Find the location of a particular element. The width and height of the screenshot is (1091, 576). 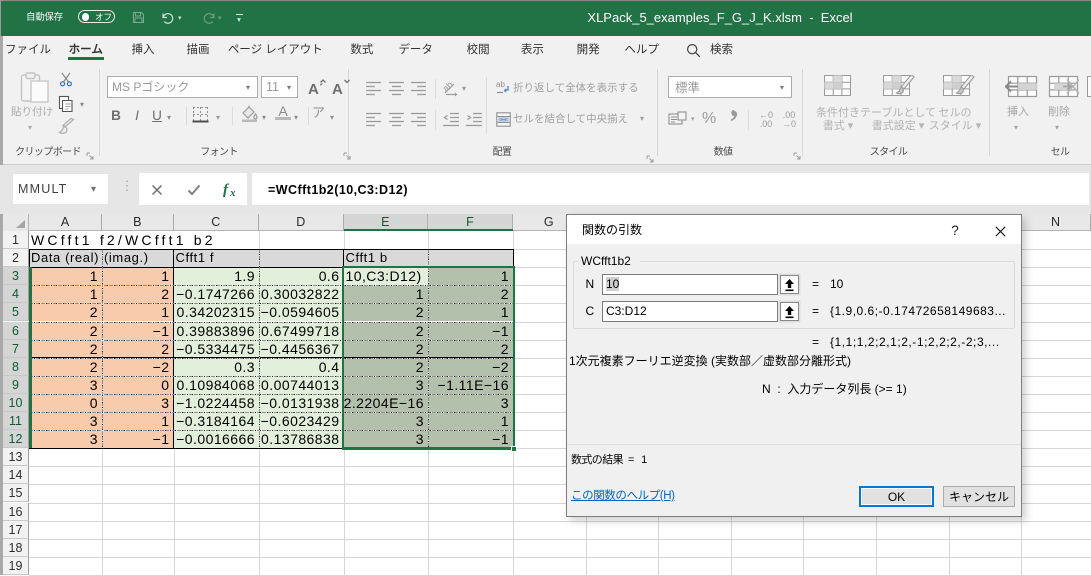

svg-text: Aˊ is located at coordinates (316, 88).